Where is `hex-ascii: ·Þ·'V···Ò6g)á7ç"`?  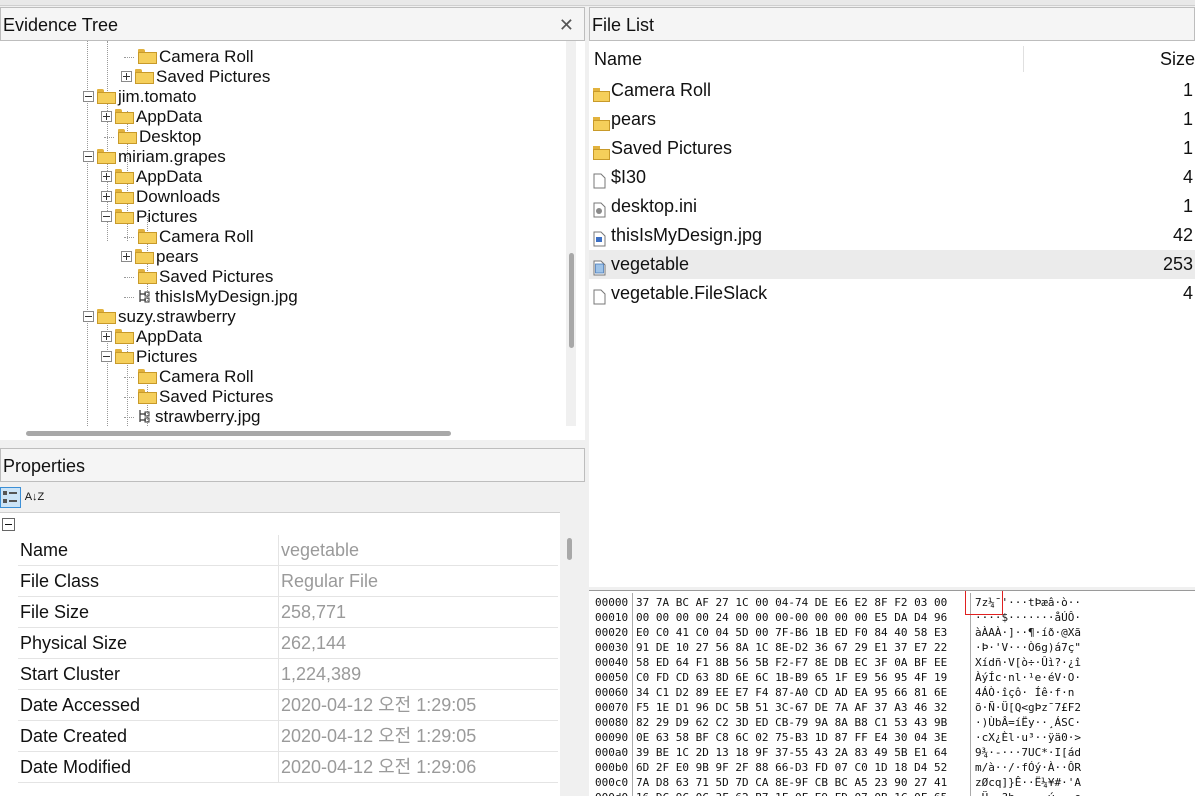
hex-ascii: ·Þ·'V···Ò6g)á7ç" is located at coordinates (1028, 647).